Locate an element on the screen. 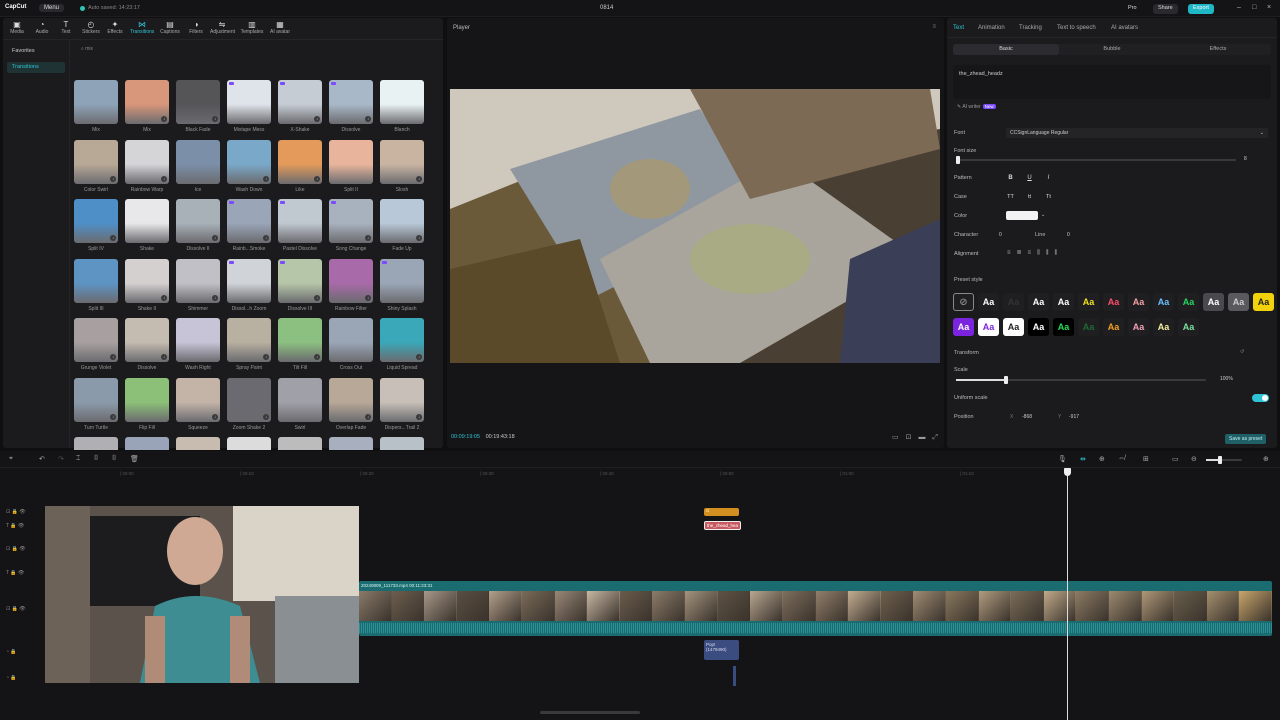 The image size is (1280, 720). audio-clip: Pop! (1479490) is located at coordinates (721, 650).